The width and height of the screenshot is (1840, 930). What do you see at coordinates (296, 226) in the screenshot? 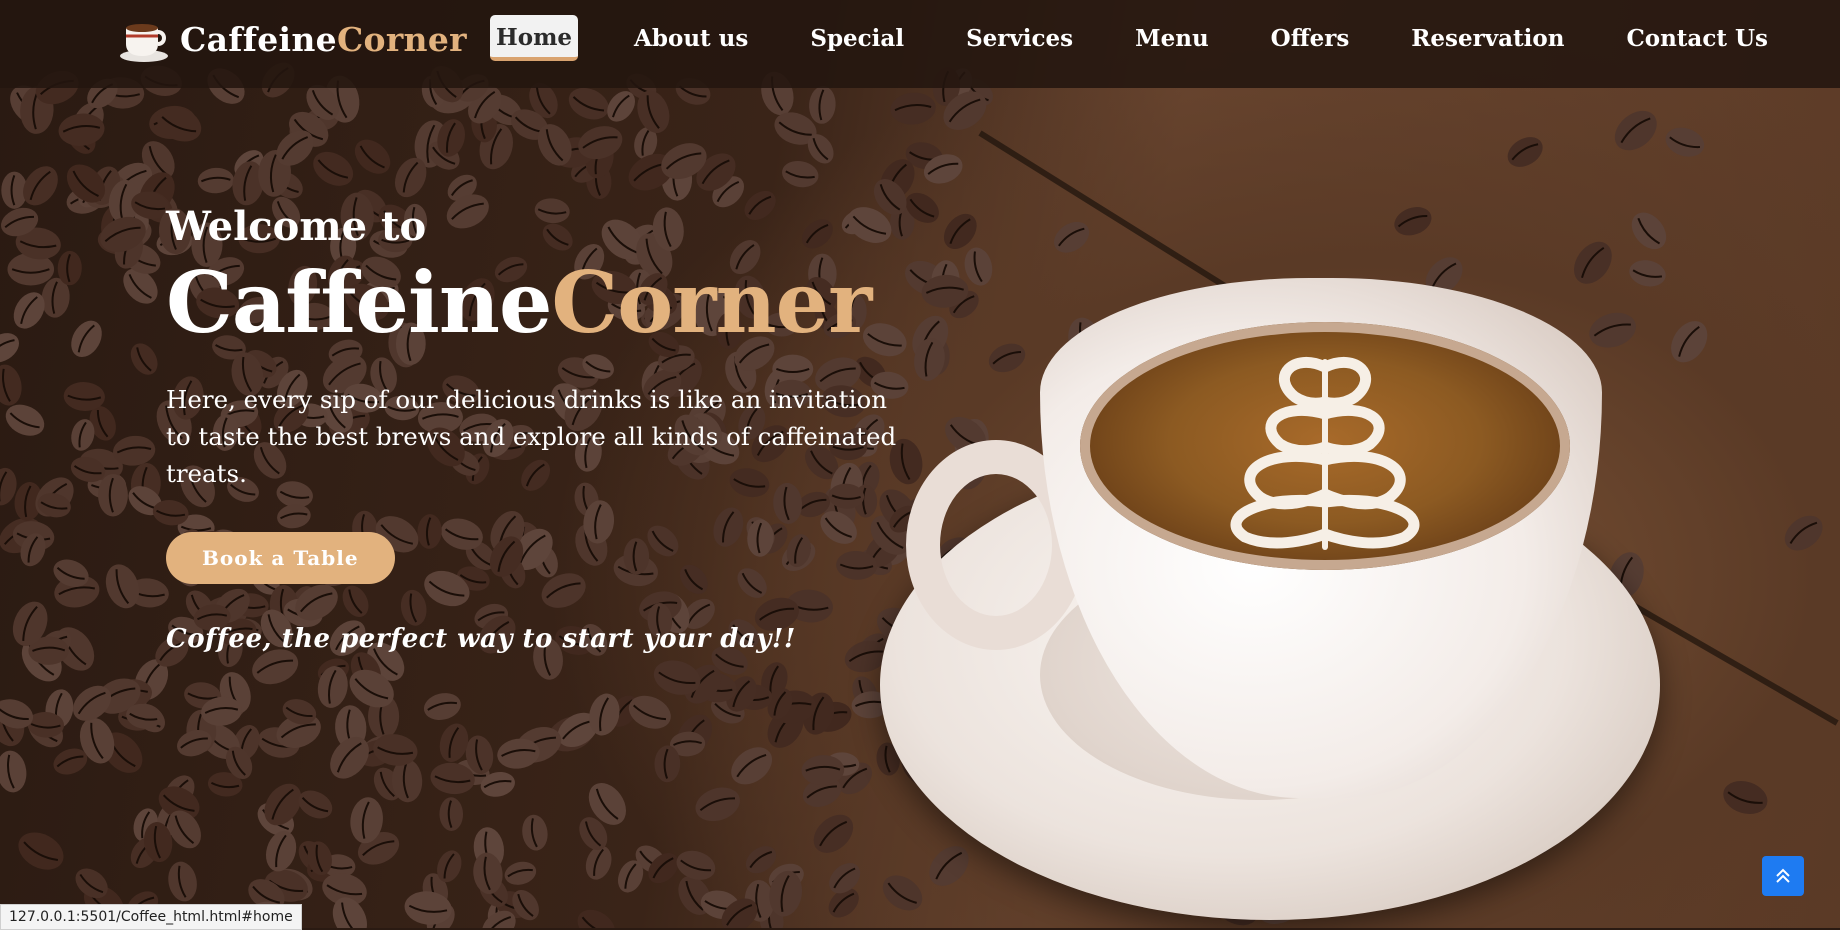
I see `hero-welcome: Welcome to` at bounding box center [296, 226].